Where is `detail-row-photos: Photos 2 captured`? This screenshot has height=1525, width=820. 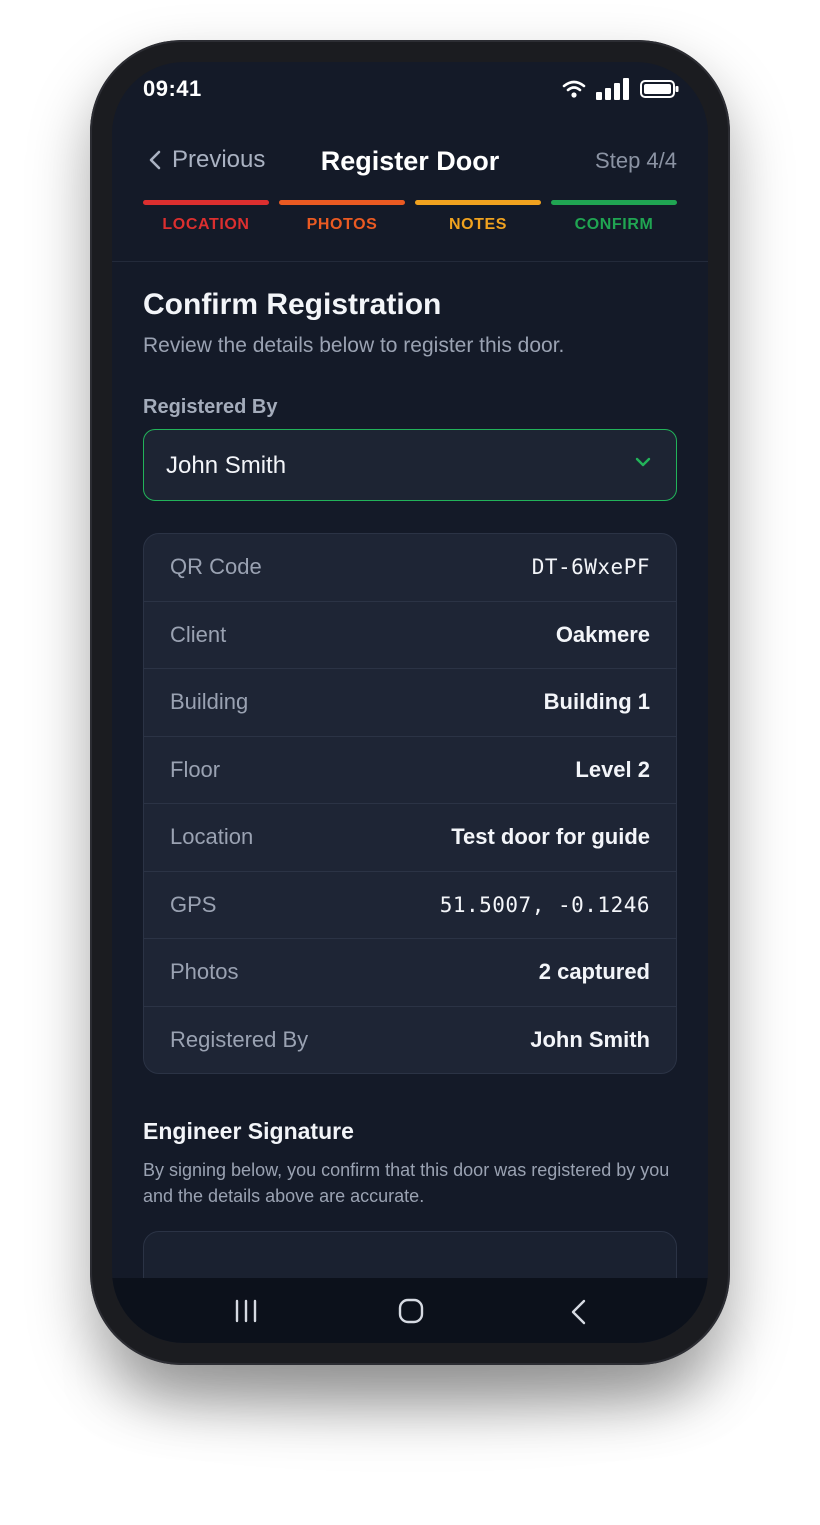 detail-row-photos: Photos 2 captured is located at coordinates (410, 973).